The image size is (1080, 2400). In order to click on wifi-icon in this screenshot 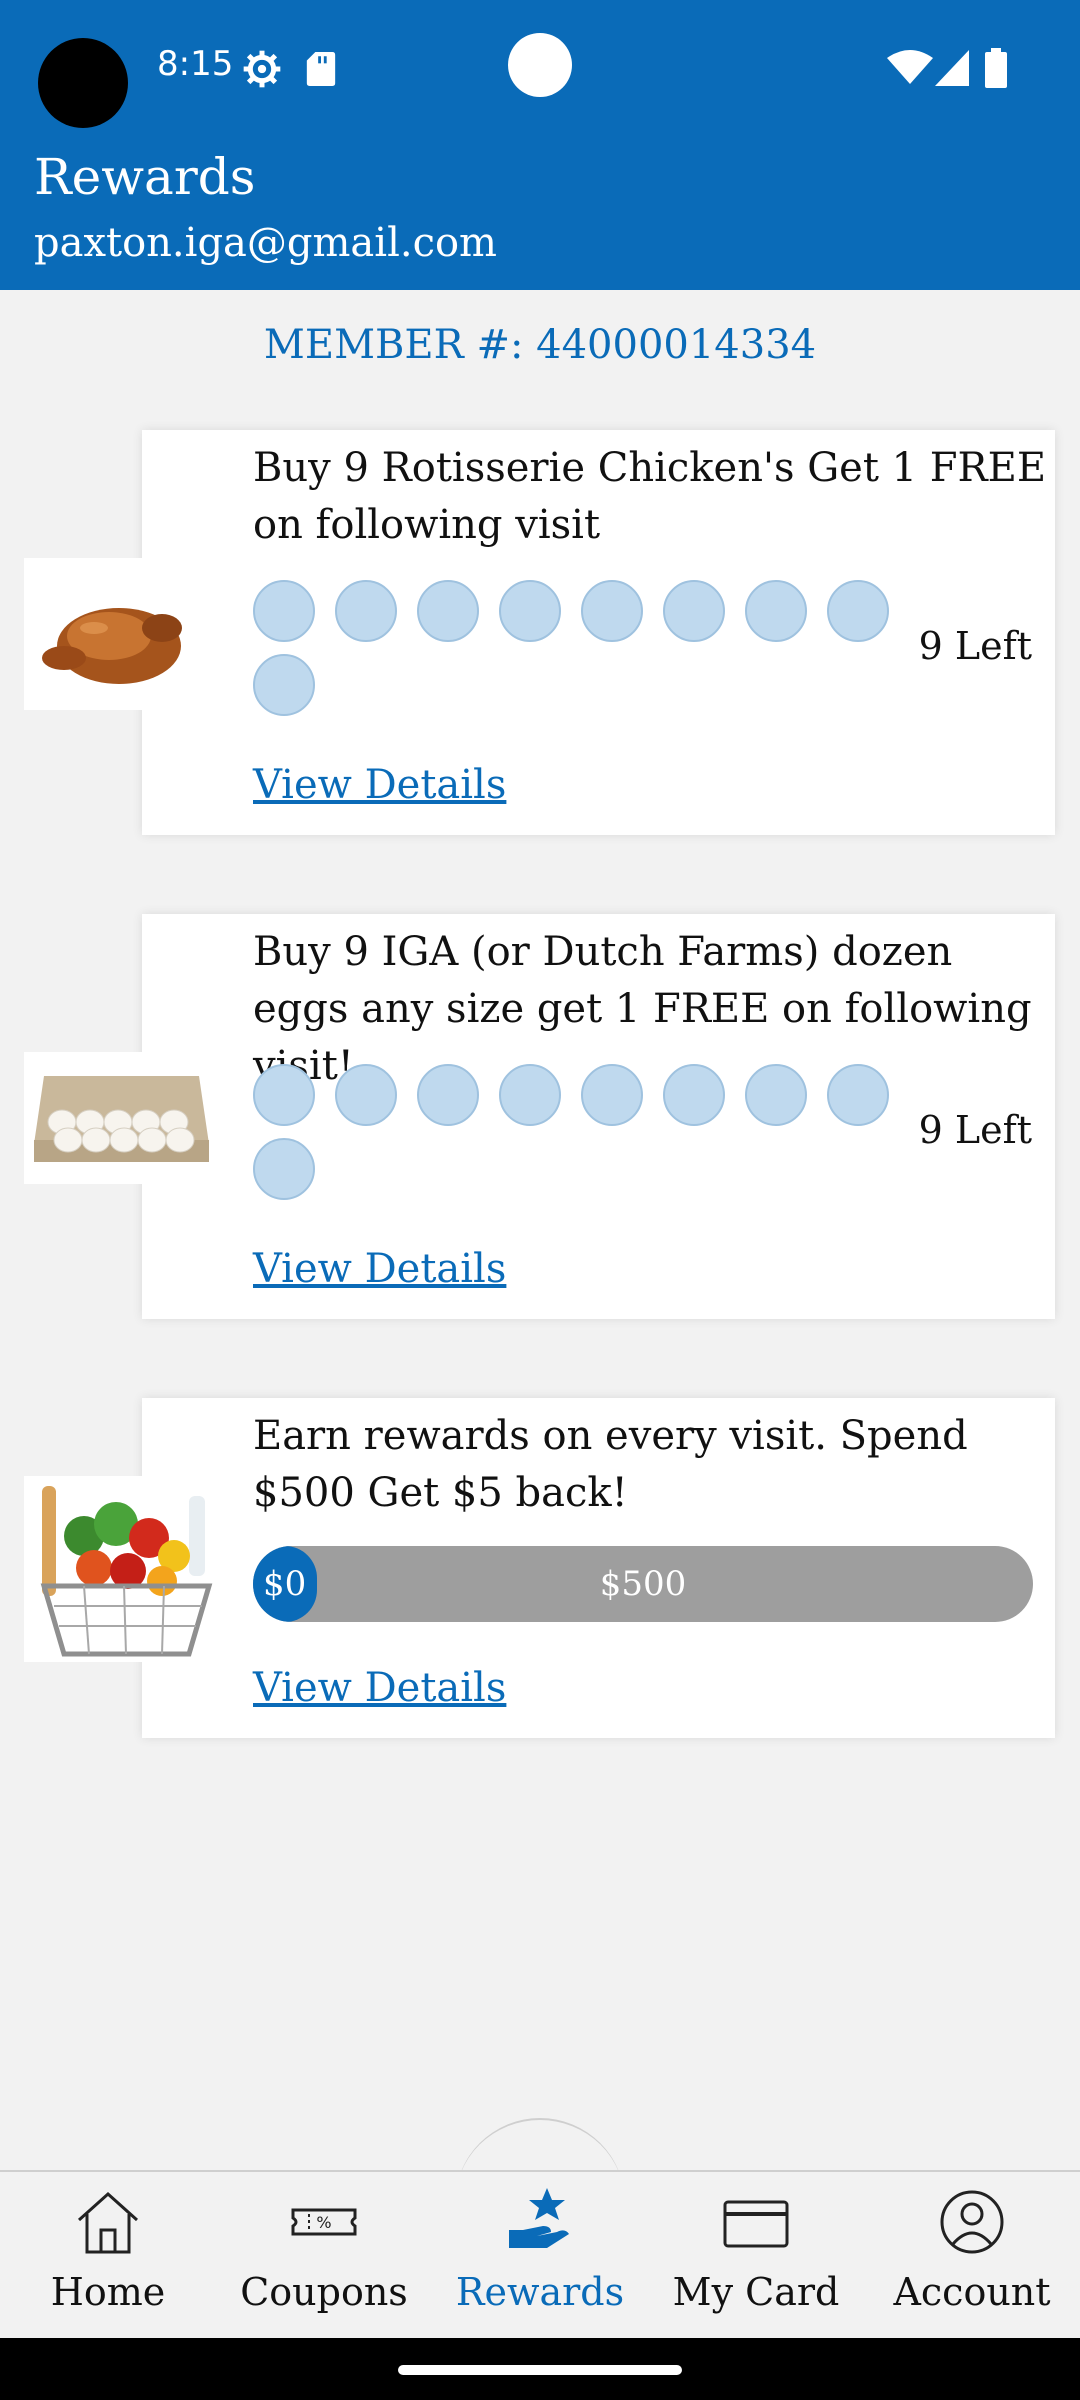, I will do `click(910, 67)`.